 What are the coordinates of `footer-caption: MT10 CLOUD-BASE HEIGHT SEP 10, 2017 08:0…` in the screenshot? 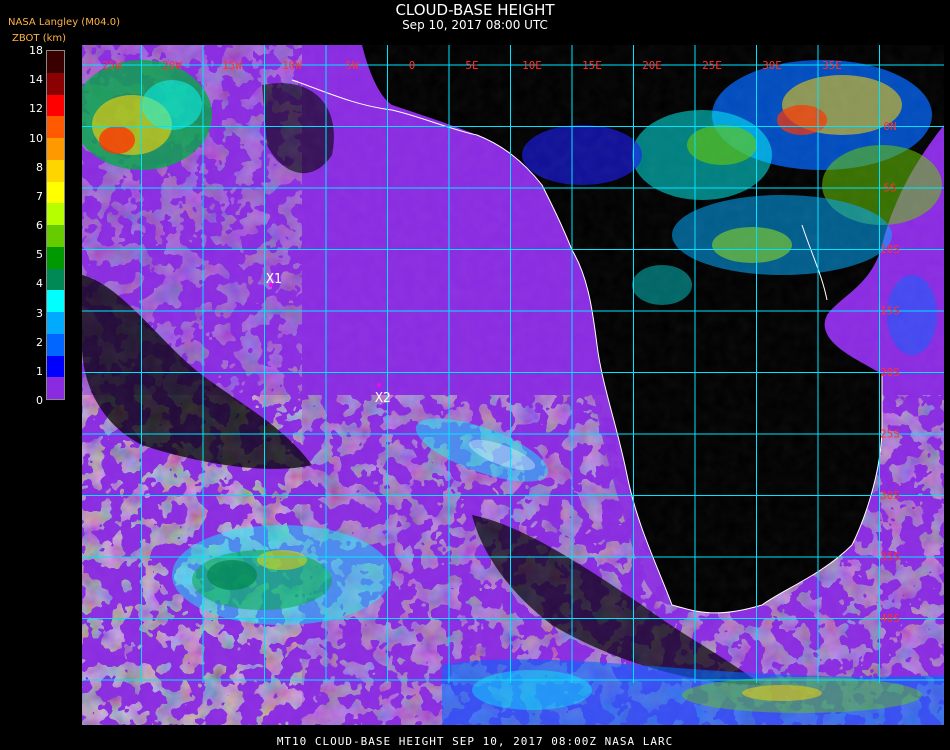 It's located at (475, 741).